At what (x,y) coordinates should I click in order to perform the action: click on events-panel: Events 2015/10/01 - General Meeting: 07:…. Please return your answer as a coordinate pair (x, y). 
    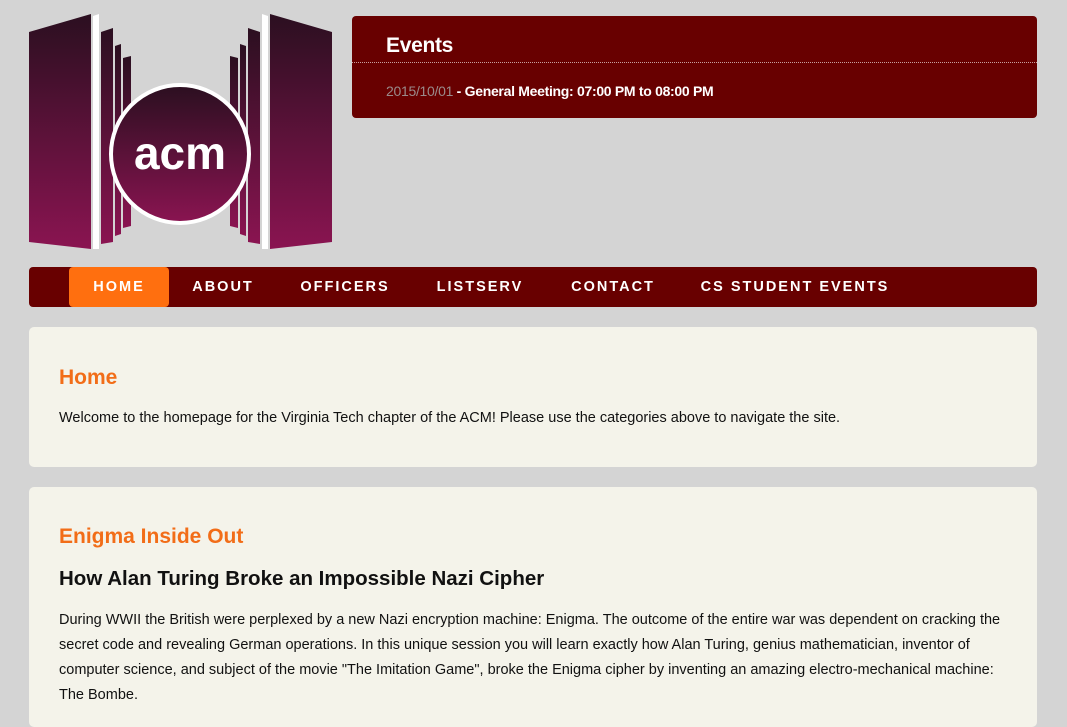
    Looking at the image, I should click on (694, 67).